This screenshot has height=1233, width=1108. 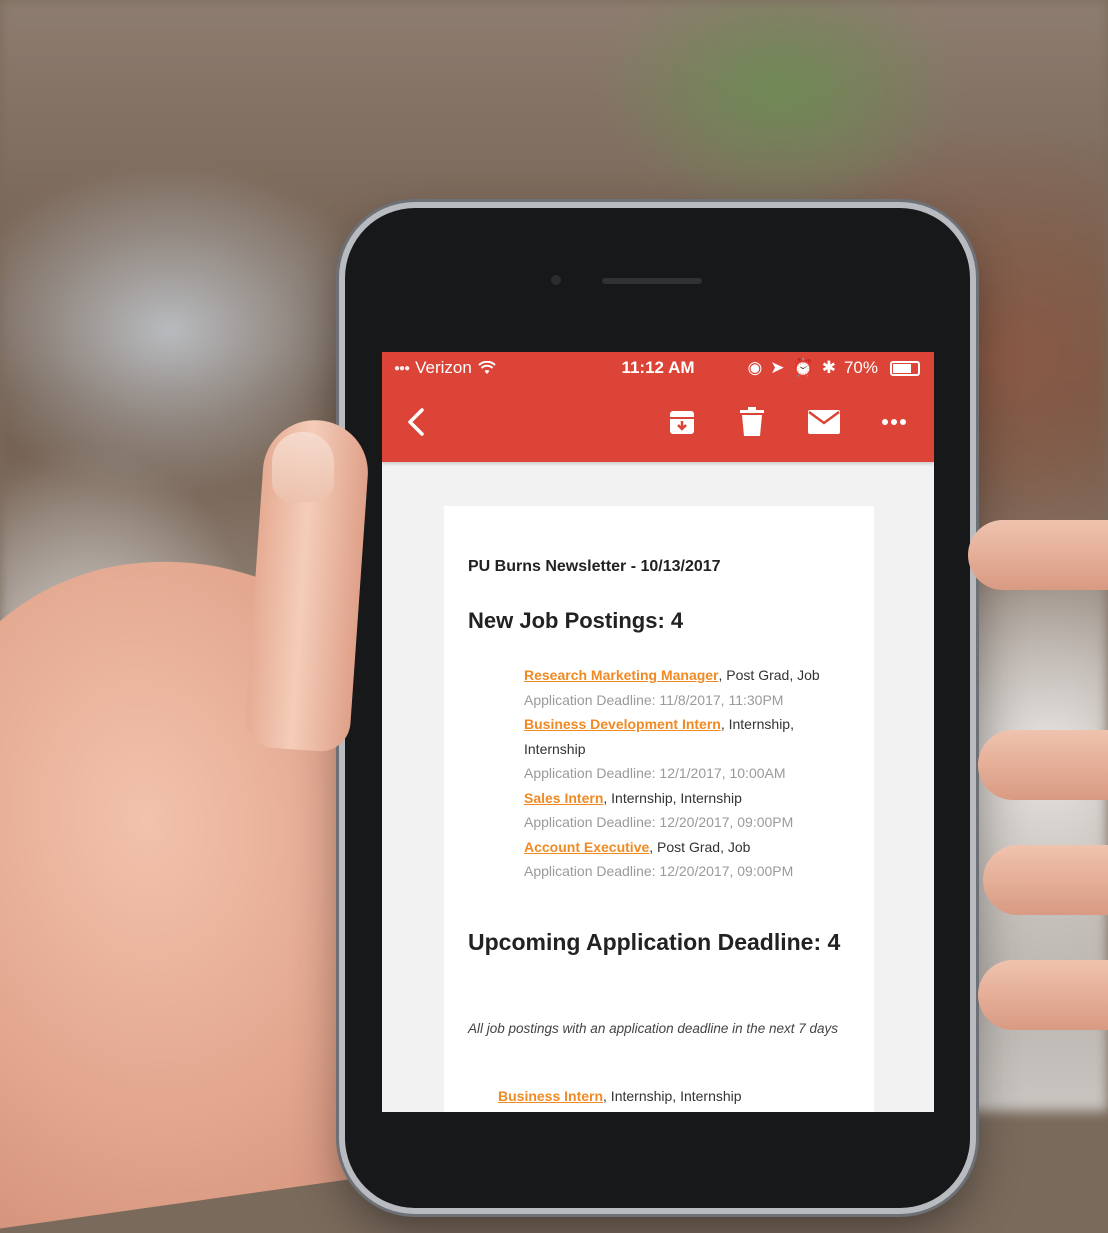 What do you see at coordinates (563, 798) in the screenshot?
I see `job-title-link: Sales Intern` at bounding box center [563, 798].